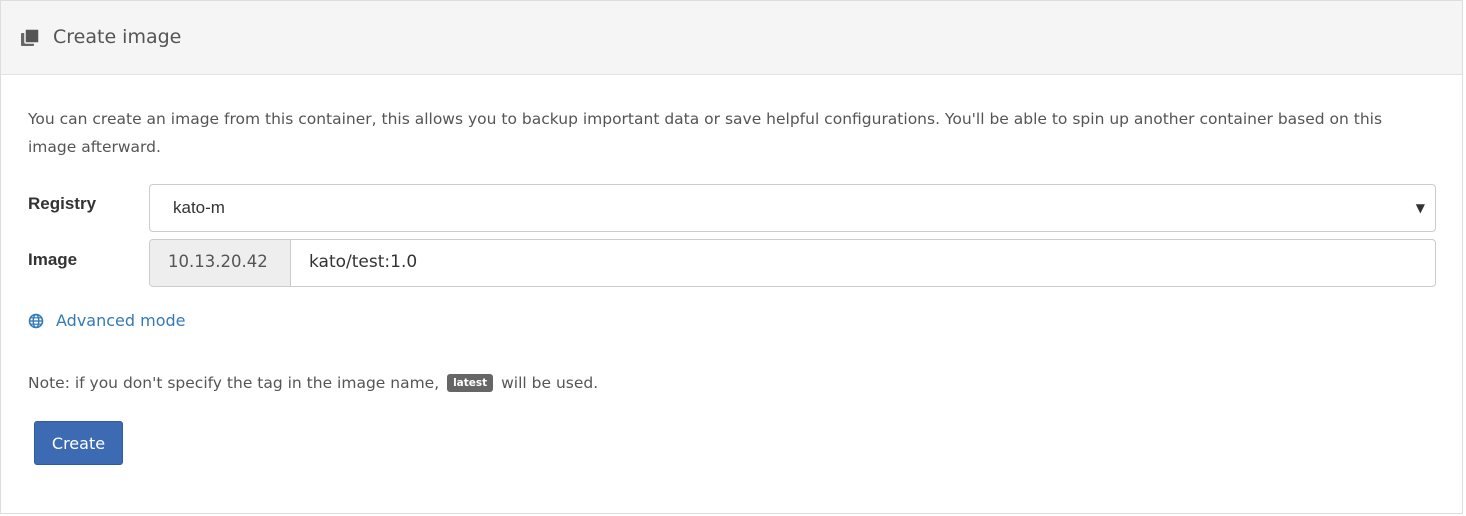 Image resolution: width=1466 pixels, height=516 pixels. What do you see at coordinates (36, 321) in the screenshot?
I see `globe-icon` at bounding box center [36, 321].